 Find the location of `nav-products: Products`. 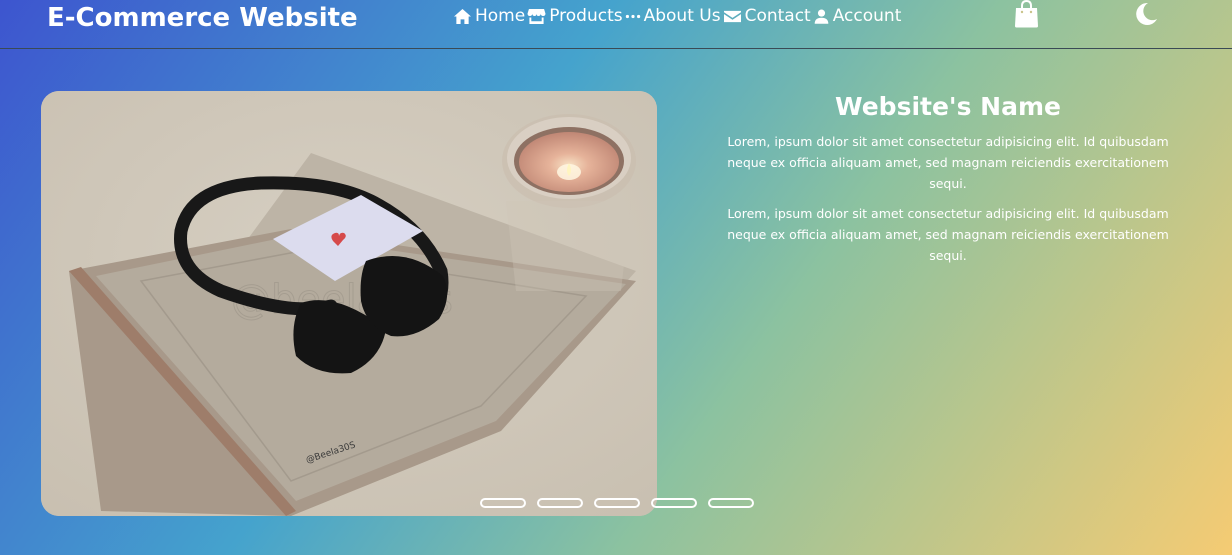

nav-products: Products is located at coordinates (575, 16).